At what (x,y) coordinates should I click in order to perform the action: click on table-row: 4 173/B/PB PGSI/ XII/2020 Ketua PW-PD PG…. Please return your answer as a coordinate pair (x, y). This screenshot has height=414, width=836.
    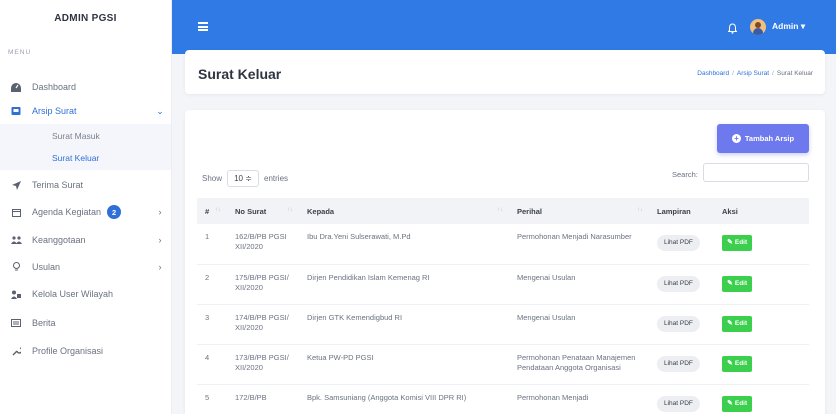
    Looking at the image, I should click on (503, 364).